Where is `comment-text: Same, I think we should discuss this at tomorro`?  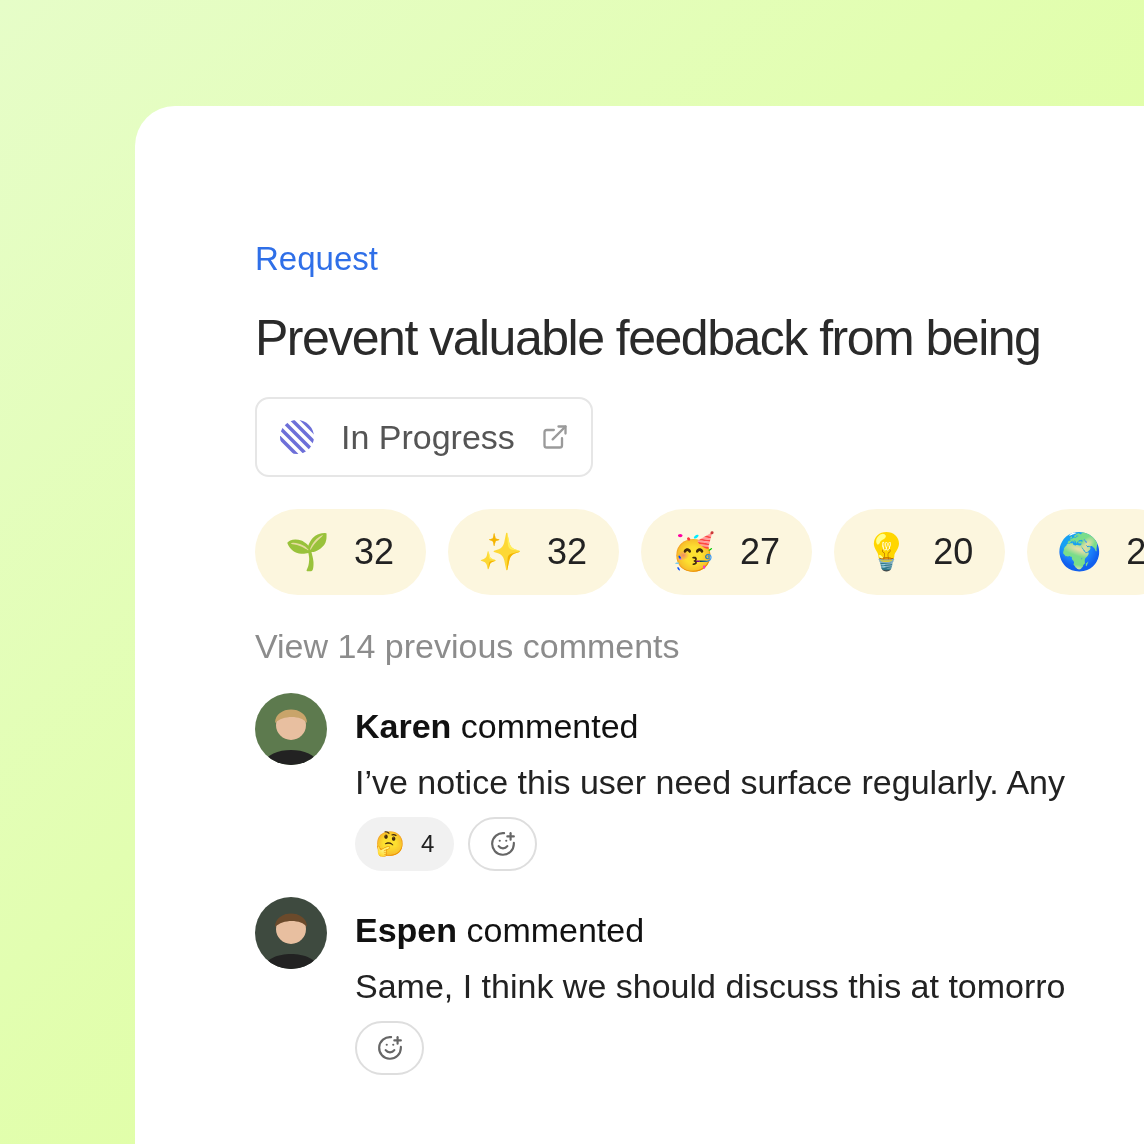
comment-text: Same, I think we should discuss this at tomorro is located at coordinates (710, 986).